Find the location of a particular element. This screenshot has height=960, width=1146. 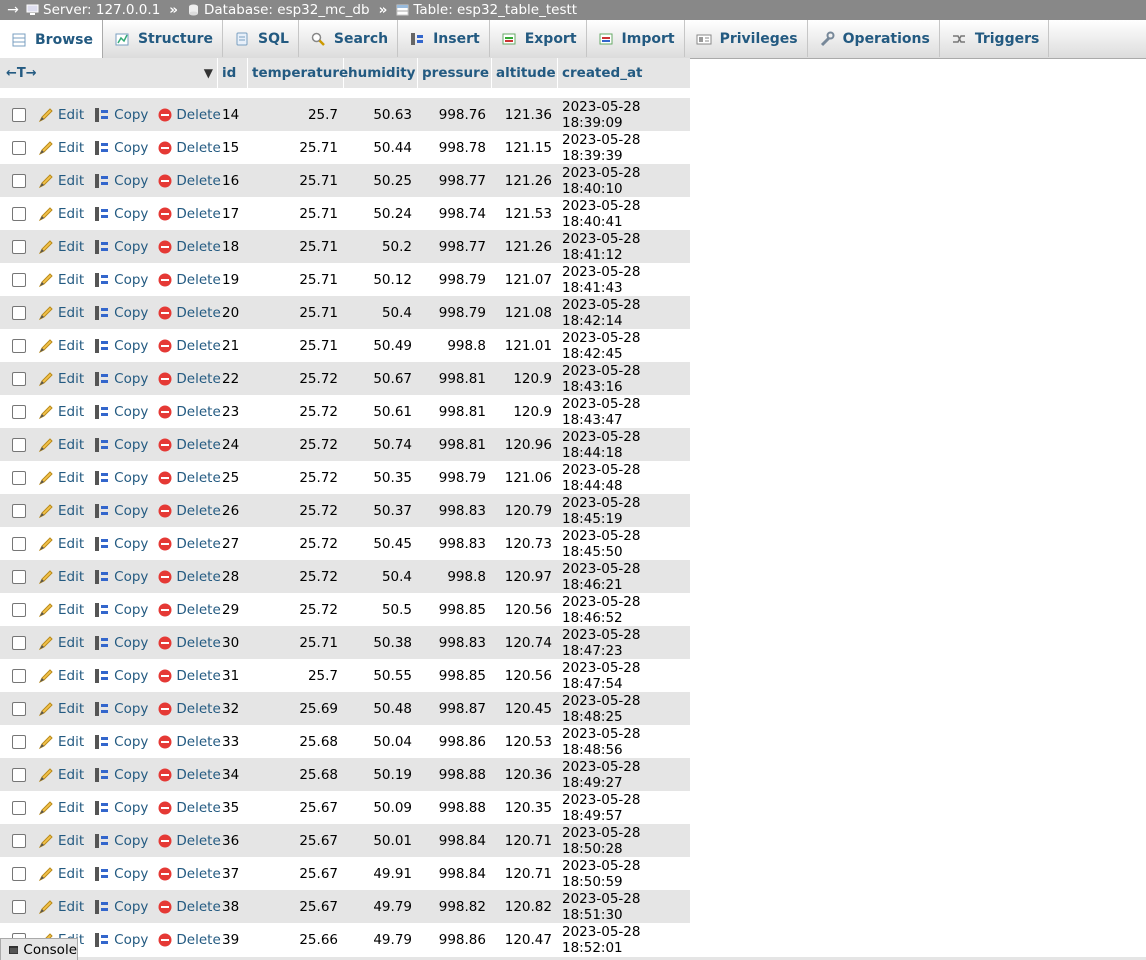

tab-search: Search is located at coordinates (349, 38).